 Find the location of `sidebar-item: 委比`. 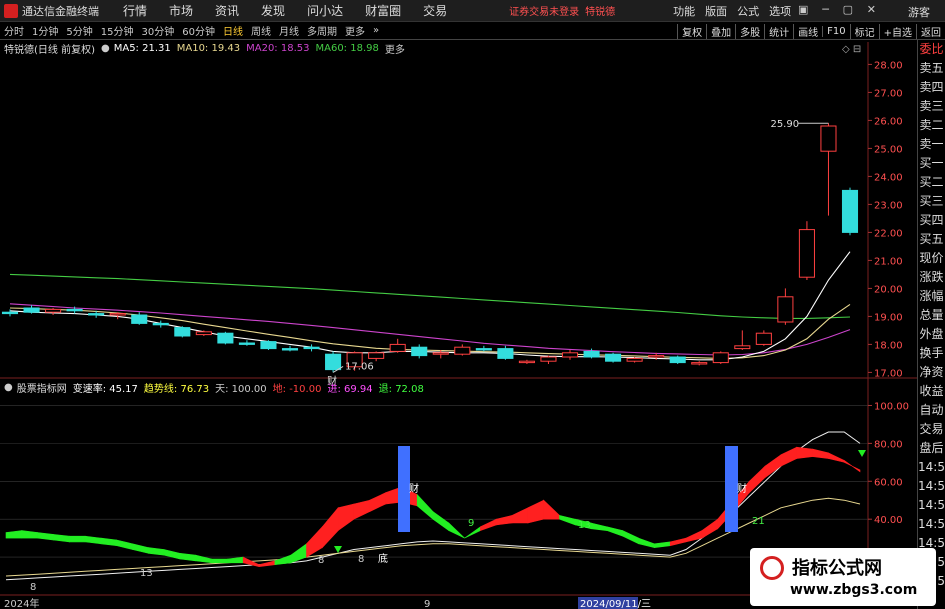

sidebar-item: 委比 is located at coordinates (931, 49).